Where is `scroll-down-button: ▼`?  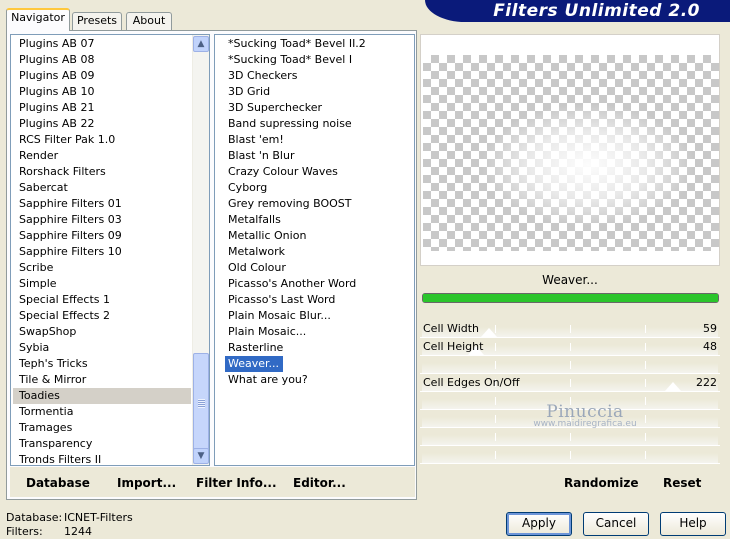 scroll-down-button: ▼ is located at coordinates (201, 456).